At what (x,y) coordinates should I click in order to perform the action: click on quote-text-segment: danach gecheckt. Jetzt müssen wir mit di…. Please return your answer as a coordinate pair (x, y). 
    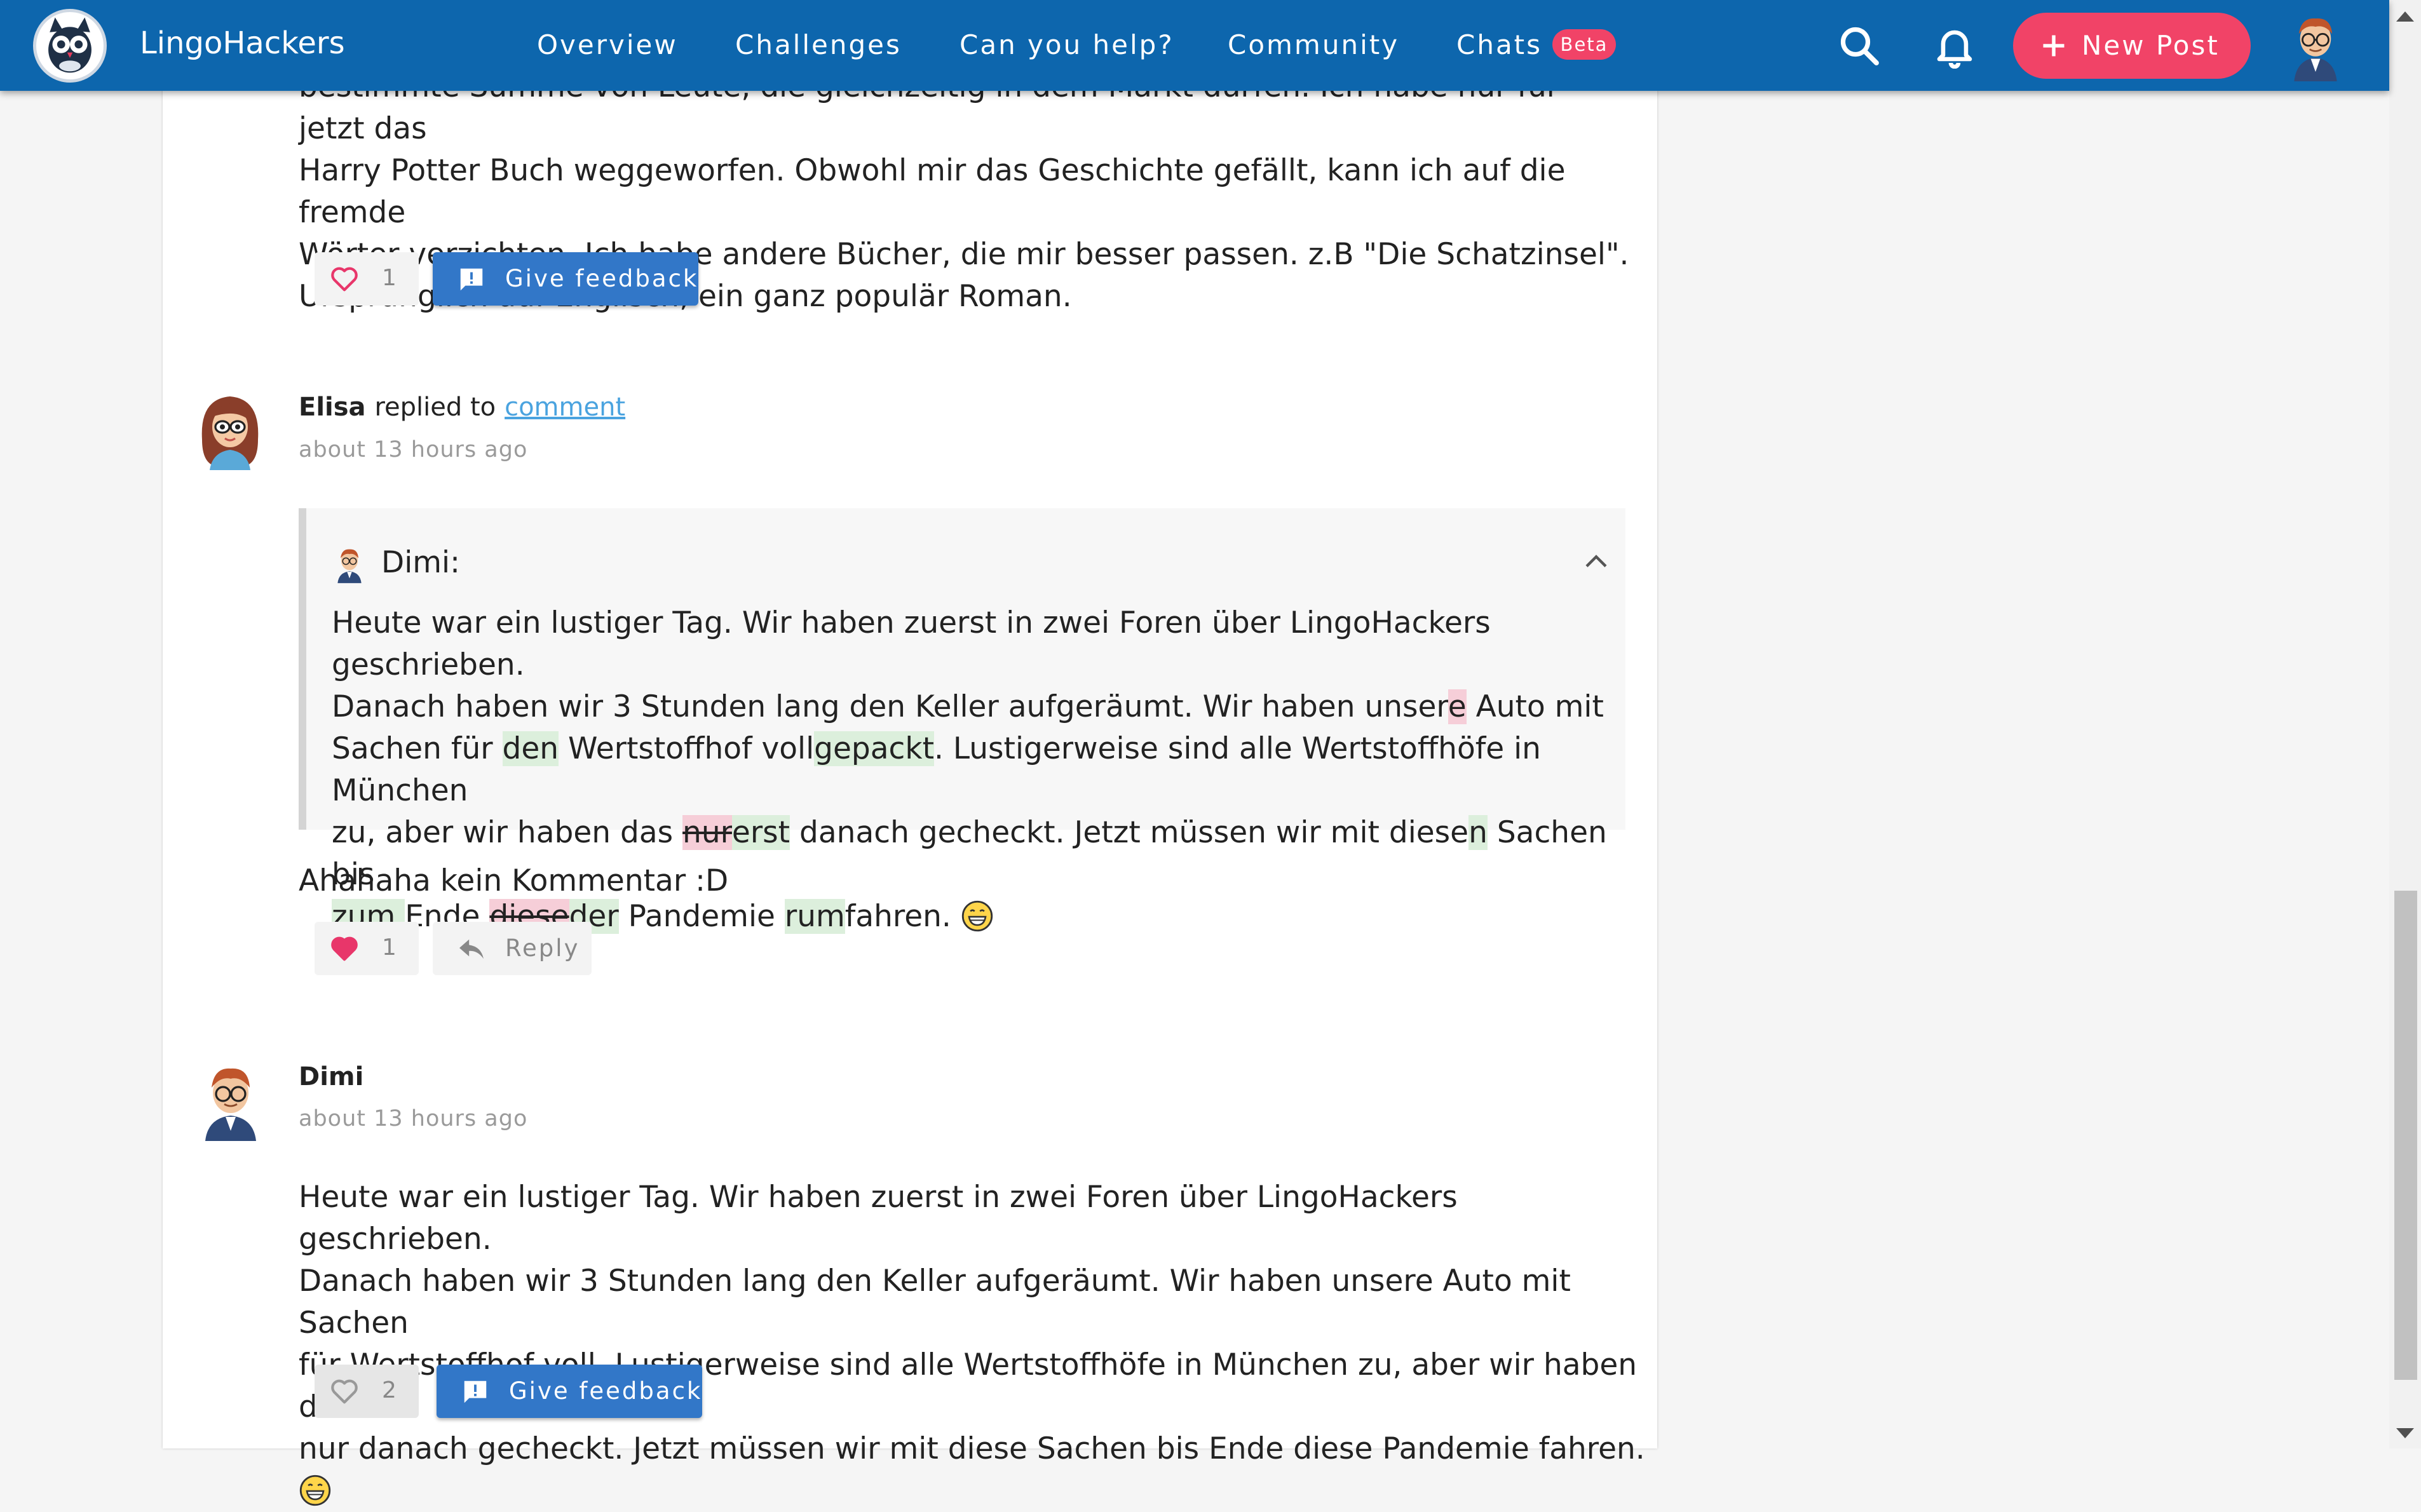
    Looking at the image, I should click on (1129, 832).